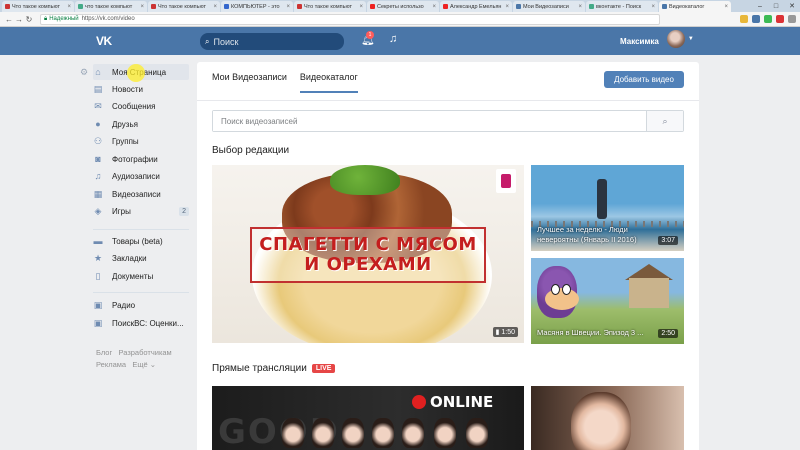 The width and height of the screenshot is (800, 450). Describe the element at coordinates (370, 35) in the screenshot. I see `notification-badge: 1` at that location.